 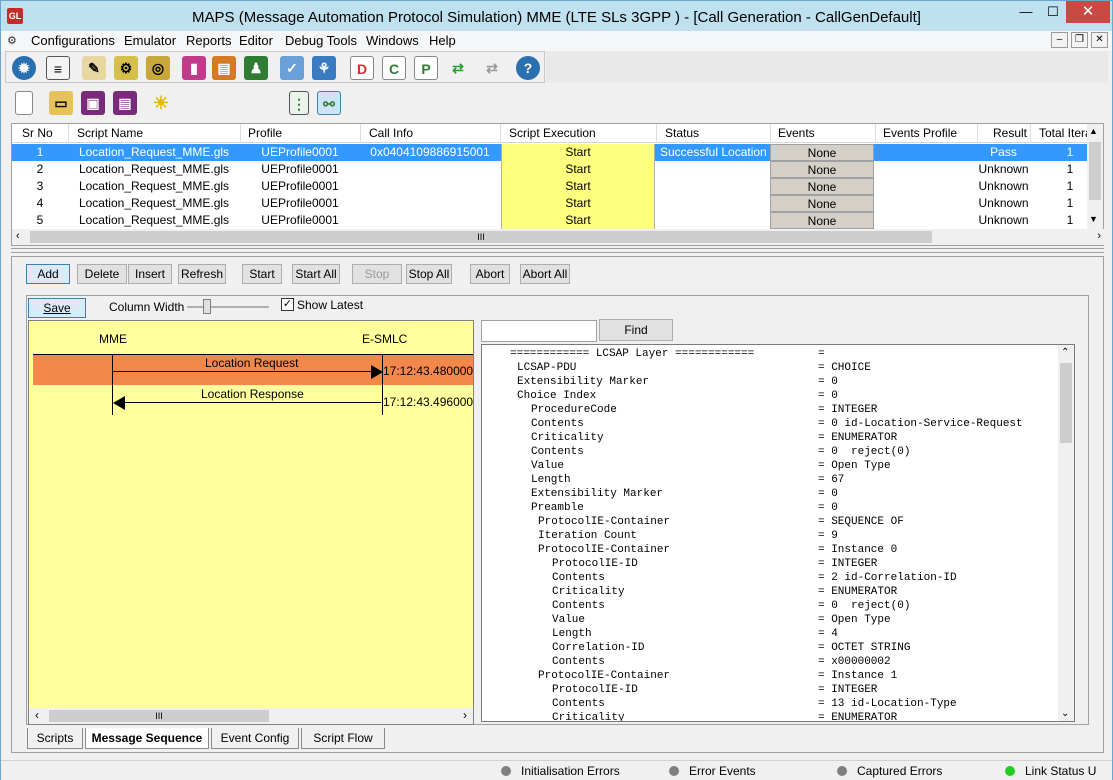 What do you see at coordinates (209, 40) in the screenshot?
I see `menu-reports: Reports` at bounding box center [209, 40].